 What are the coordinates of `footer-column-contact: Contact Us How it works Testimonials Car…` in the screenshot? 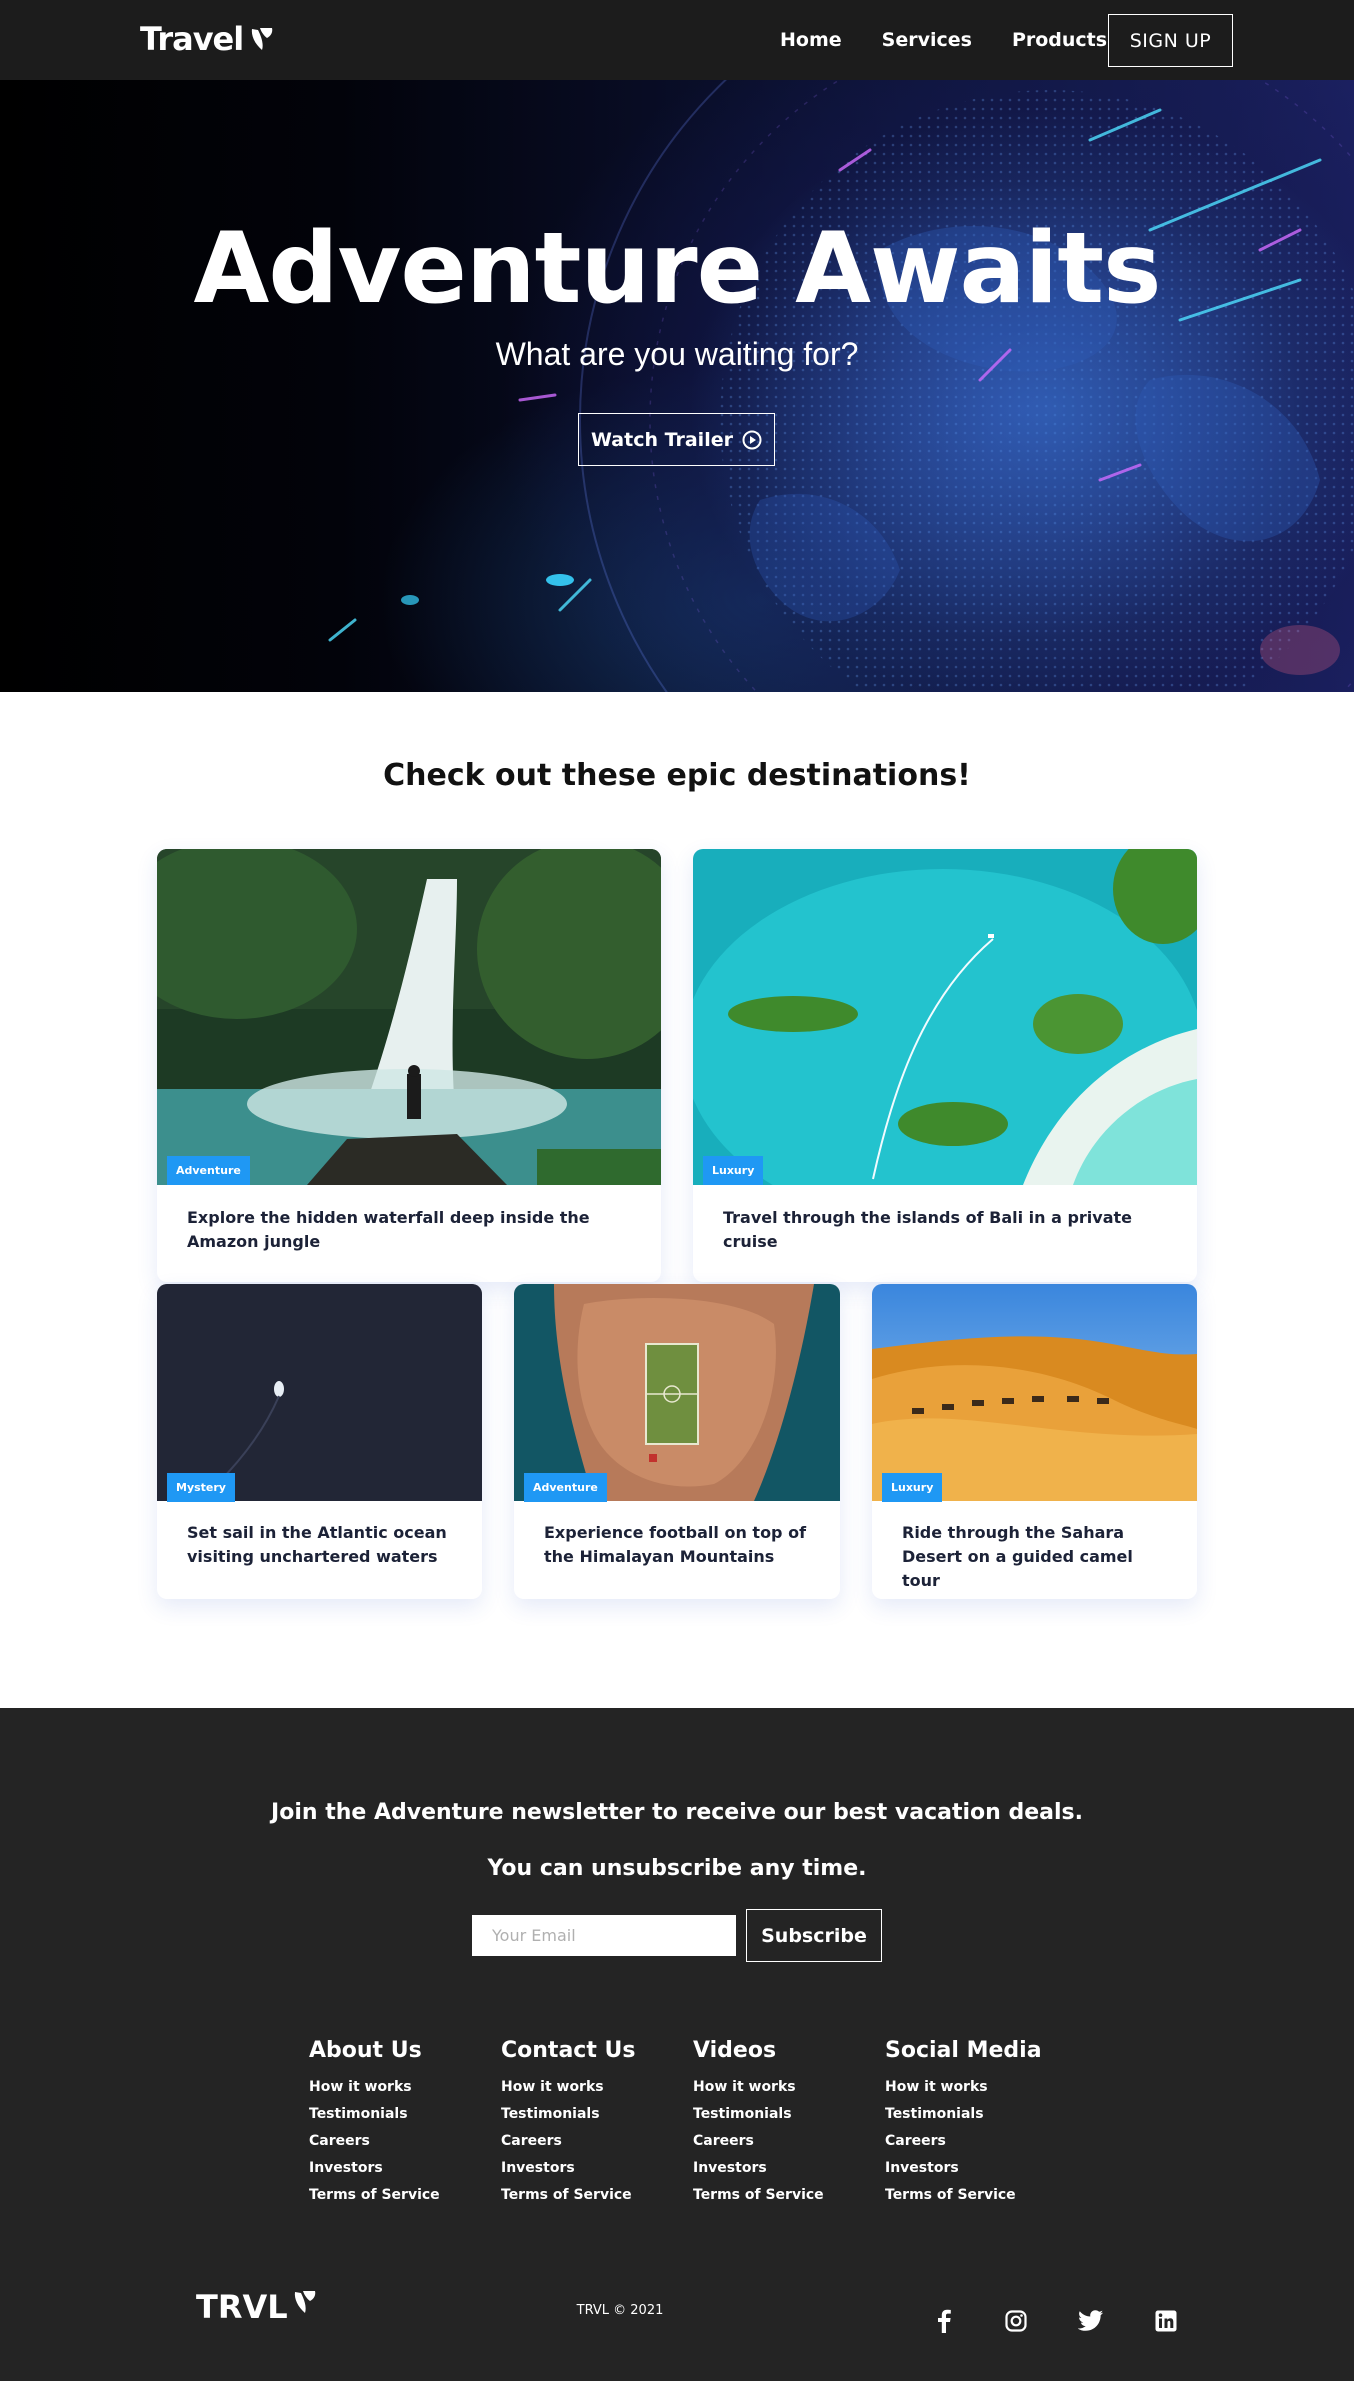 It's located at (568, 2126).